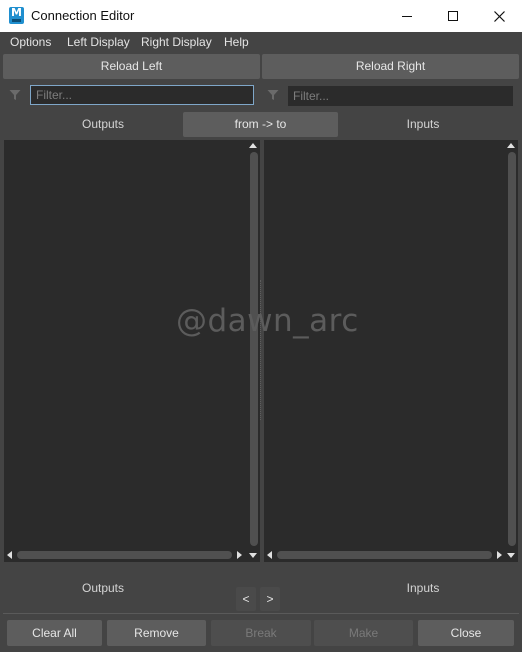  Describe the element at coordinates (390, 66) in the screenshot. I see `reload-right-button: Reload Right` at that location.